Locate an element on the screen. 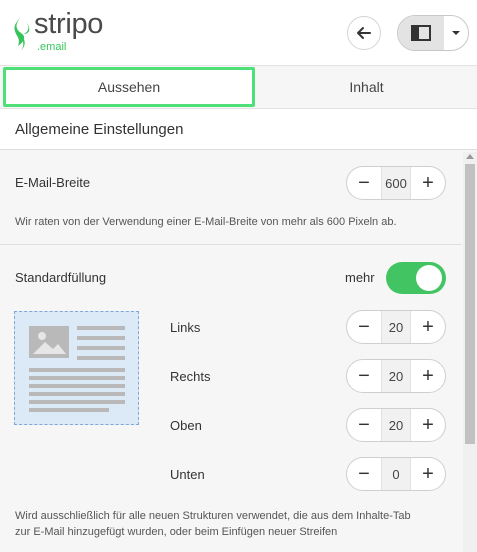 The width and height of the screenshot is (477, 552). more-toggle is located at coordinates (416, 278).